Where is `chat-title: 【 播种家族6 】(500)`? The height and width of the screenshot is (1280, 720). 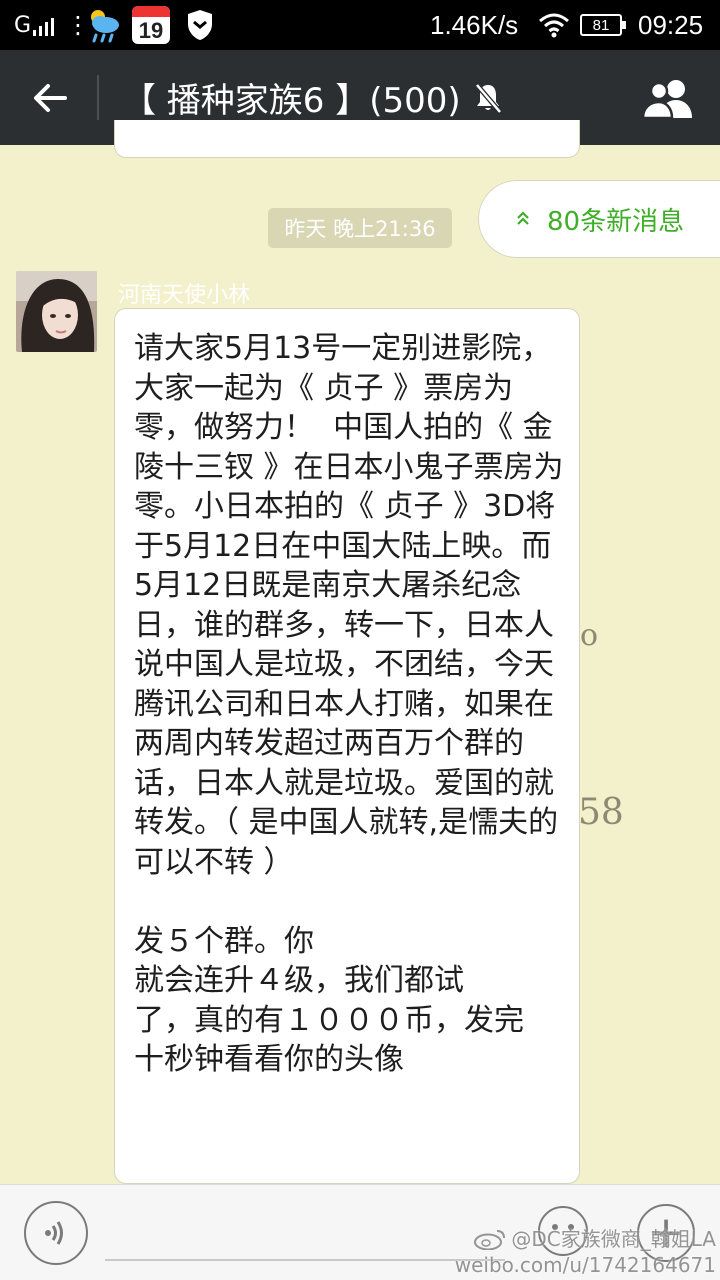
chat-title: 【 播种家族6 】(500) is located at coordinates (291, 101).